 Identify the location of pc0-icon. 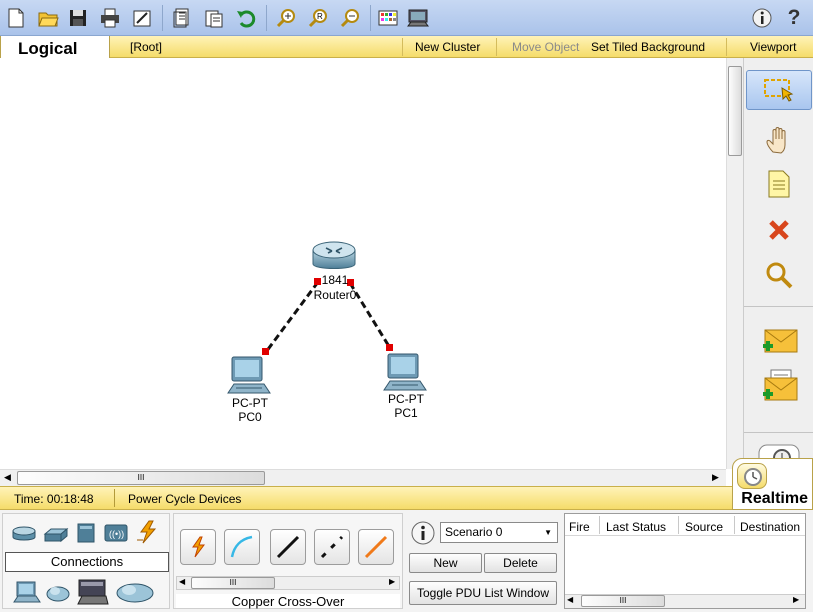
(249, 375).